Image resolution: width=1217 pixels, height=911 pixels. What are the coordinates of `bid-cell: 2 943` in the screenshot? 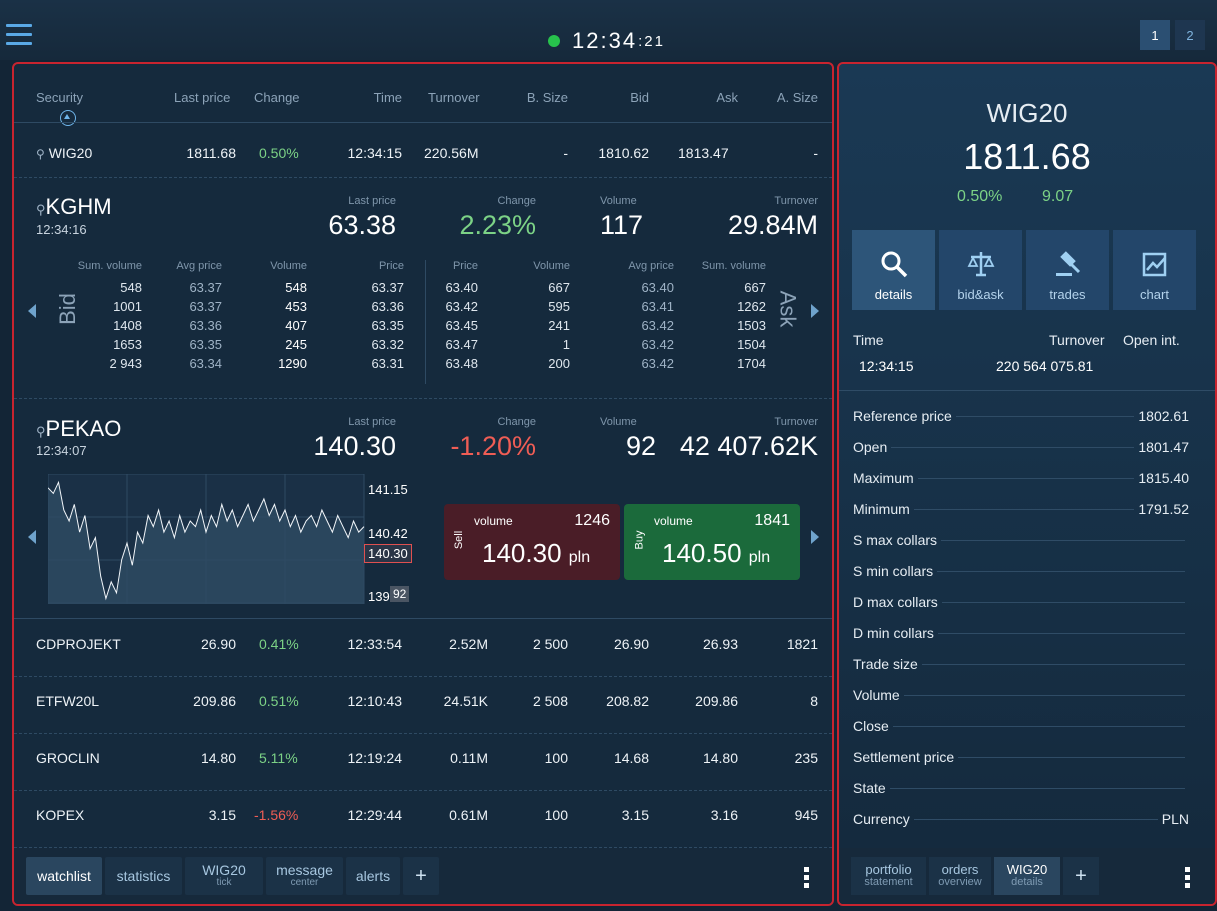 It's located at (125, 363).